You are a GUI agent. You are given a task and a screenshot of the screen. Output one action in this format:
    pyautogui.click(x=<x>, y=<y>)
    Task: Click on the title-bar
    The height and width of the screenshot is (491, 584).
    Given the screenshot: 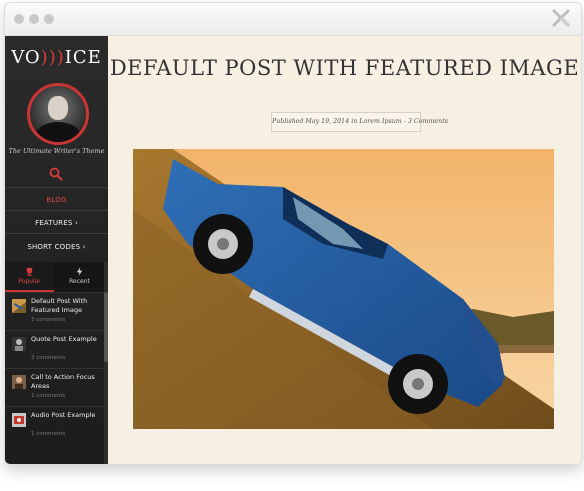 What is the action you would take?
    pyautogui.click(x=293, y=19)
    